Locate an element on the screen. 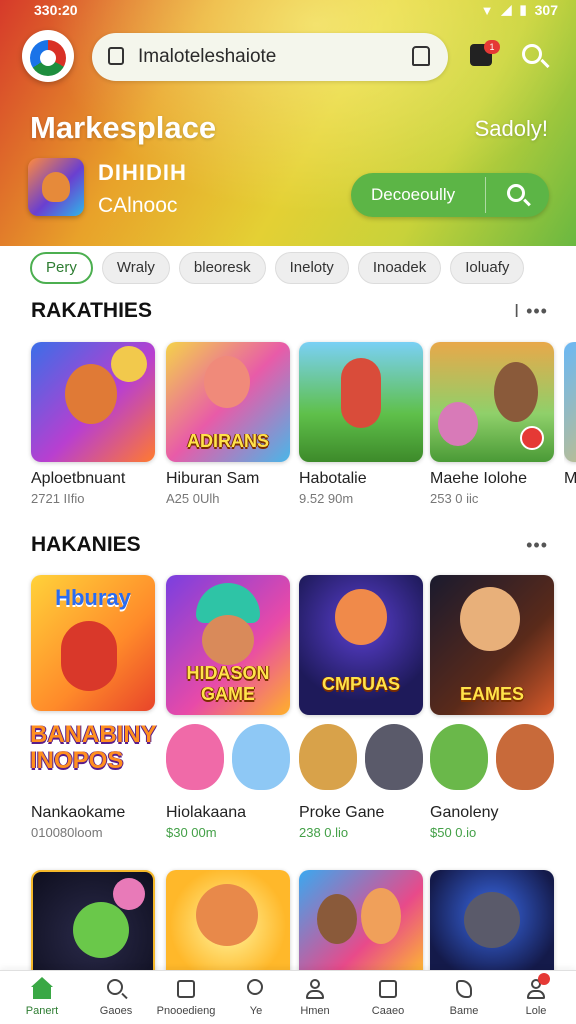  featured-thumbnail is located at coordinates (56, 187).